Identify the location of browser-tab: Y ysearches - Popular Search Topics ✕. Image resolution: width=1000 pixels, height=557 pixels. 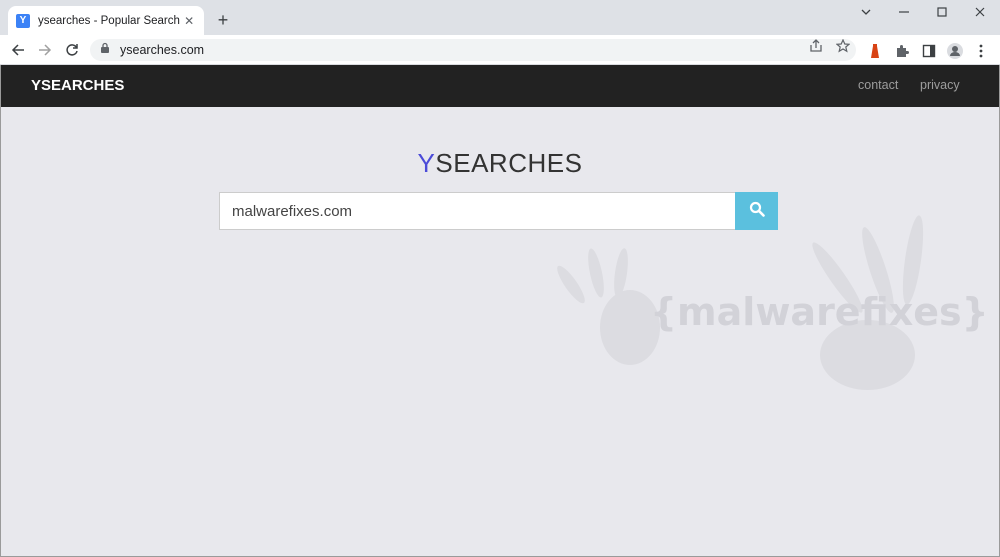
(106, 20).